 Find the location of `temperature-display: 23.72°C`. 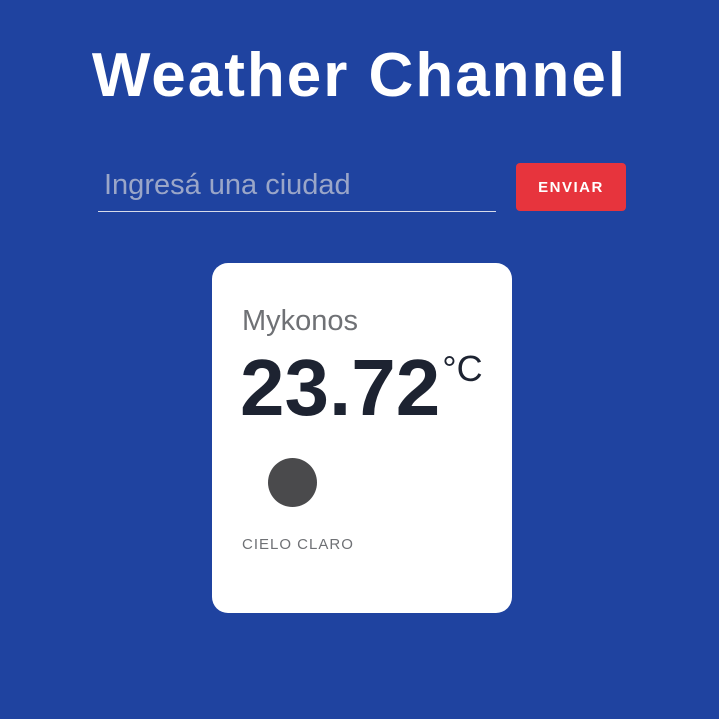

temperature-display: 23.72°C is located at coordinates (361, 388).